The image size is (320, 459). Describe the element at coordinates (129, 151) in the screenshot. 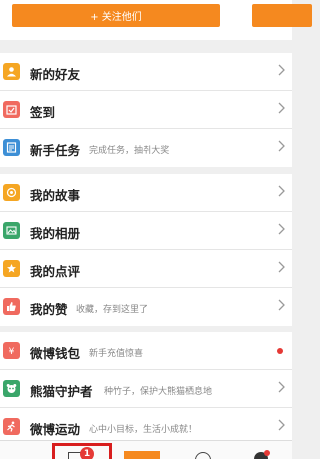

I see `menu-item-desc: 完成任务，抽취大奖` at that location.